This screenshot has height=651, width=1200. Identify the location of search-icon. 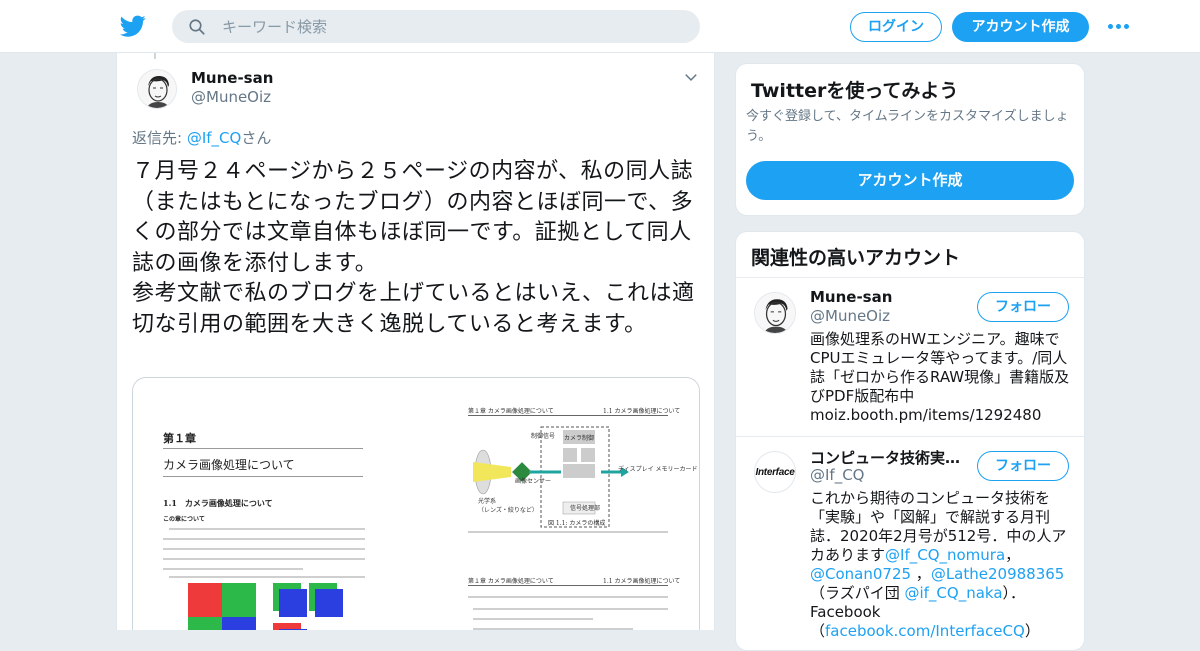
(197, 27).